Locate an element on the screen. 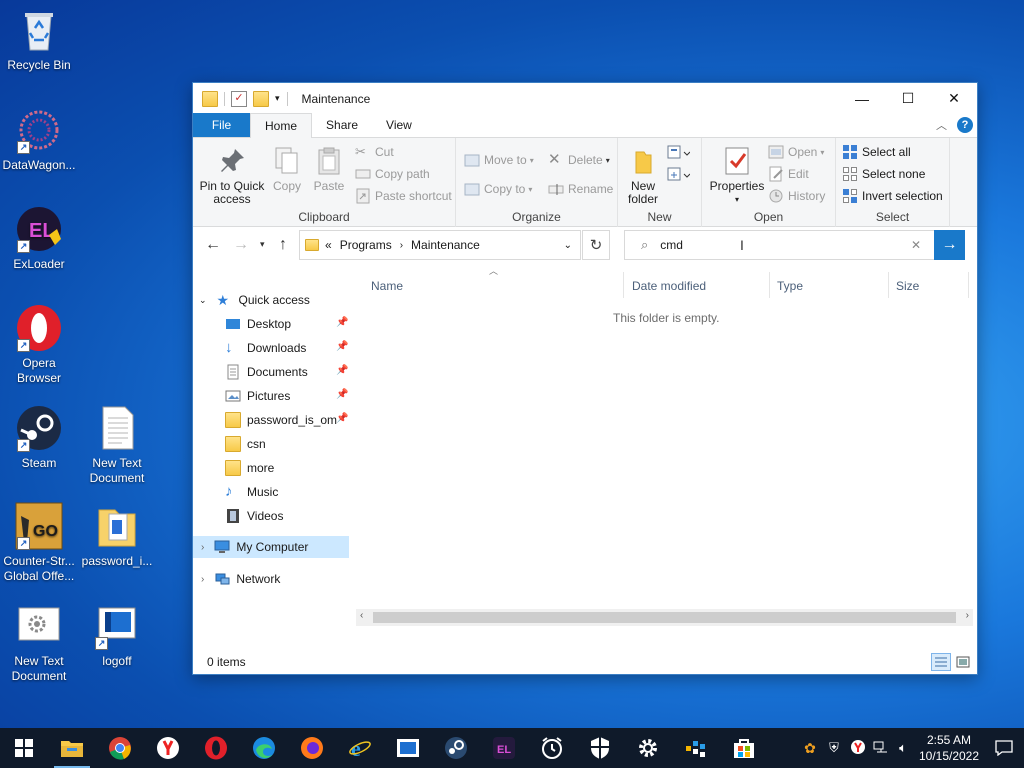 The height and width of the screenshot is (768, 1024). desktop-icon-exloader: EL ↗ ExLoader is located at coordinates (39, 238).